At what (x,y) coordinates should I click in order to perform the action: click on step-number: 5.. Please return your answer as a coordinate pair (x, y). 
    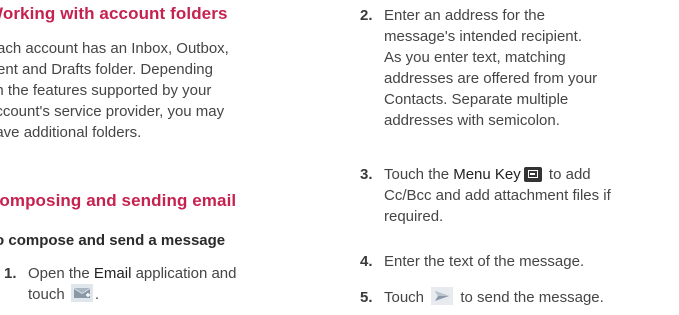
    Looking at the image, I should click on (366, 297).